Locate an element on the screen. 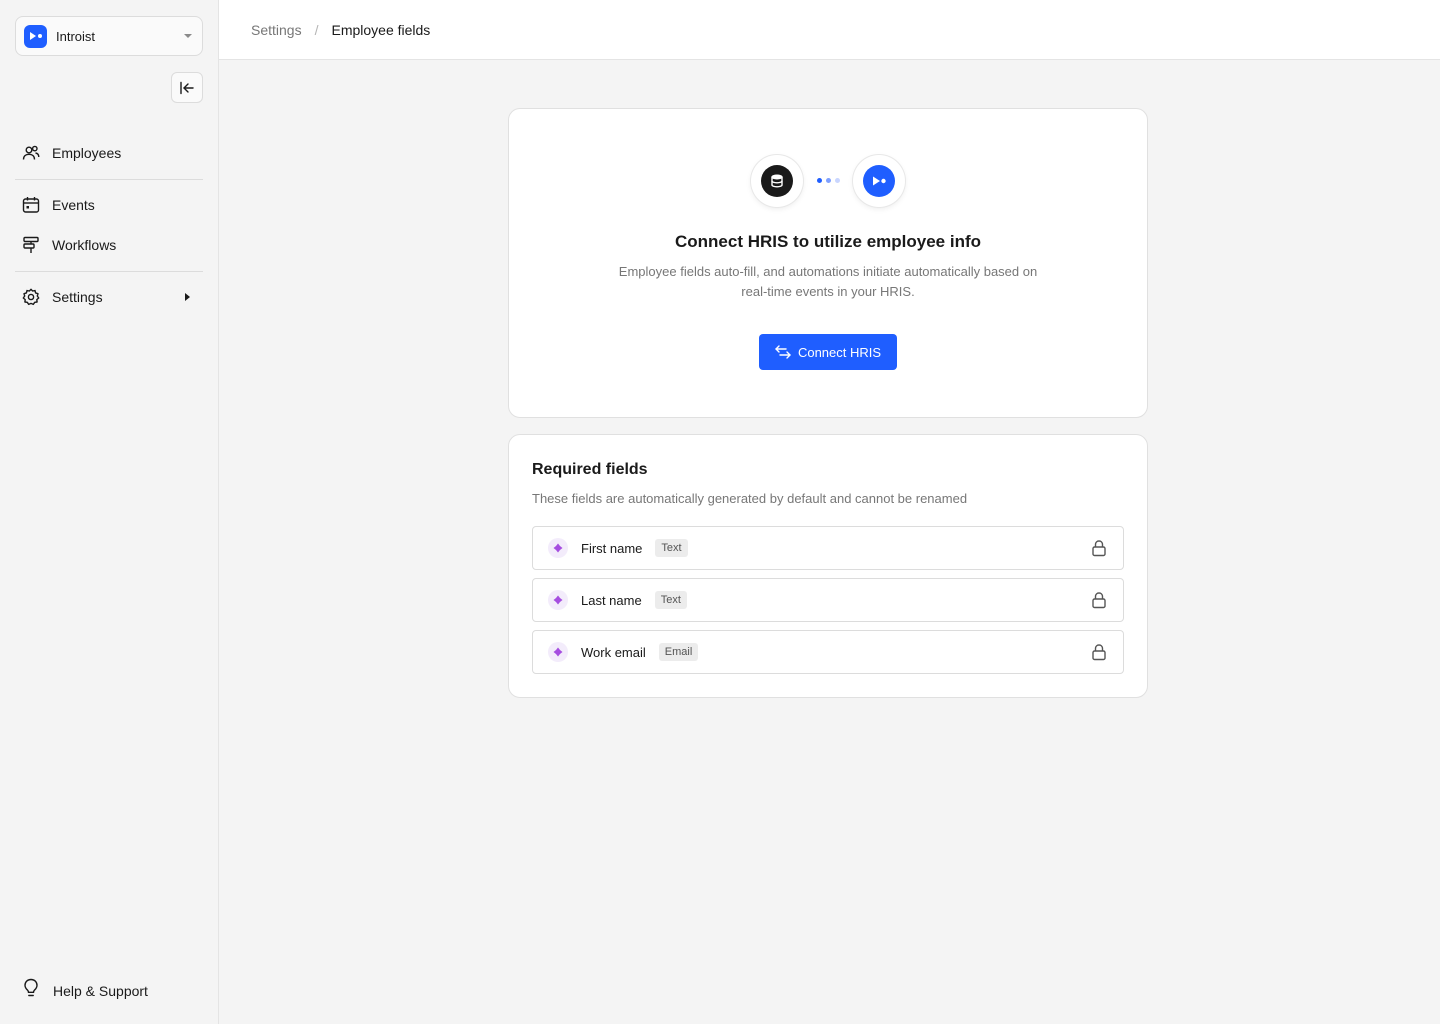 The height and width of the screenshot is (1024, 1440). lightbulb-icon is located at coordinates (31, 990).